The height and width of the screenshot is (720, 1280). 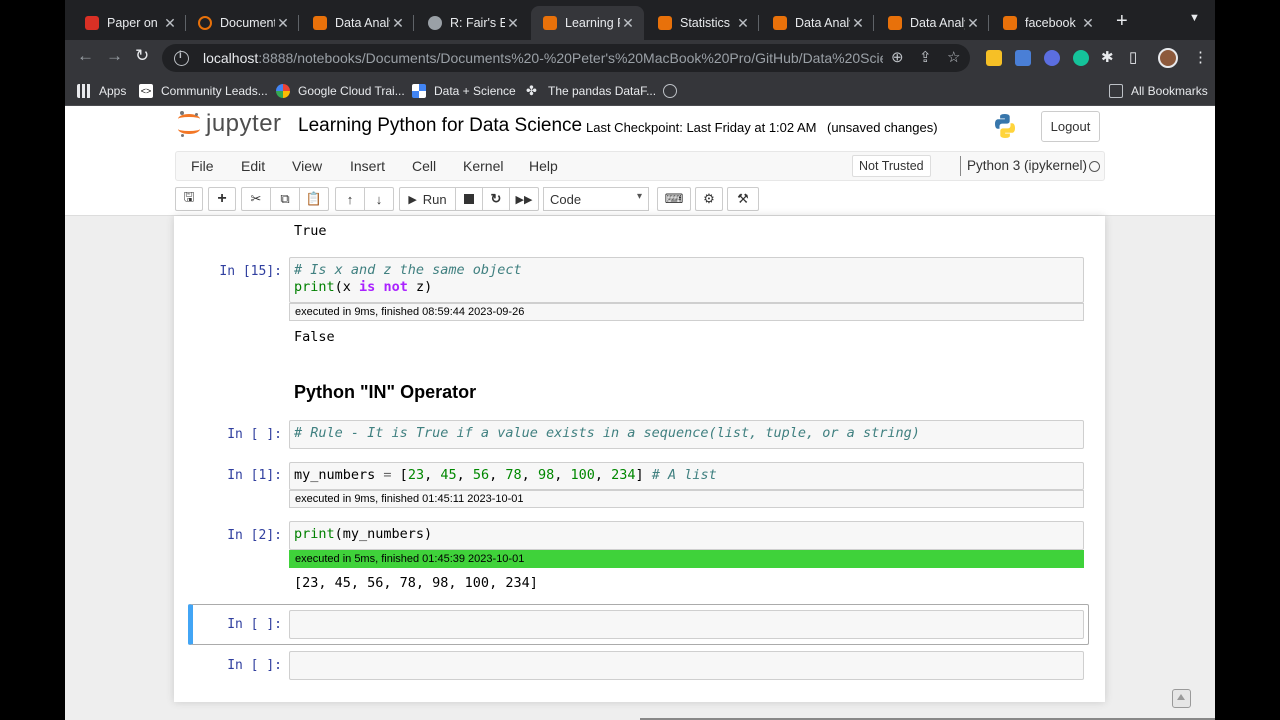 What do you see at coordinates (596, 199) in the screenshot?
I see `cell-type-select: Code ▾` at bounding box center [596, 199].